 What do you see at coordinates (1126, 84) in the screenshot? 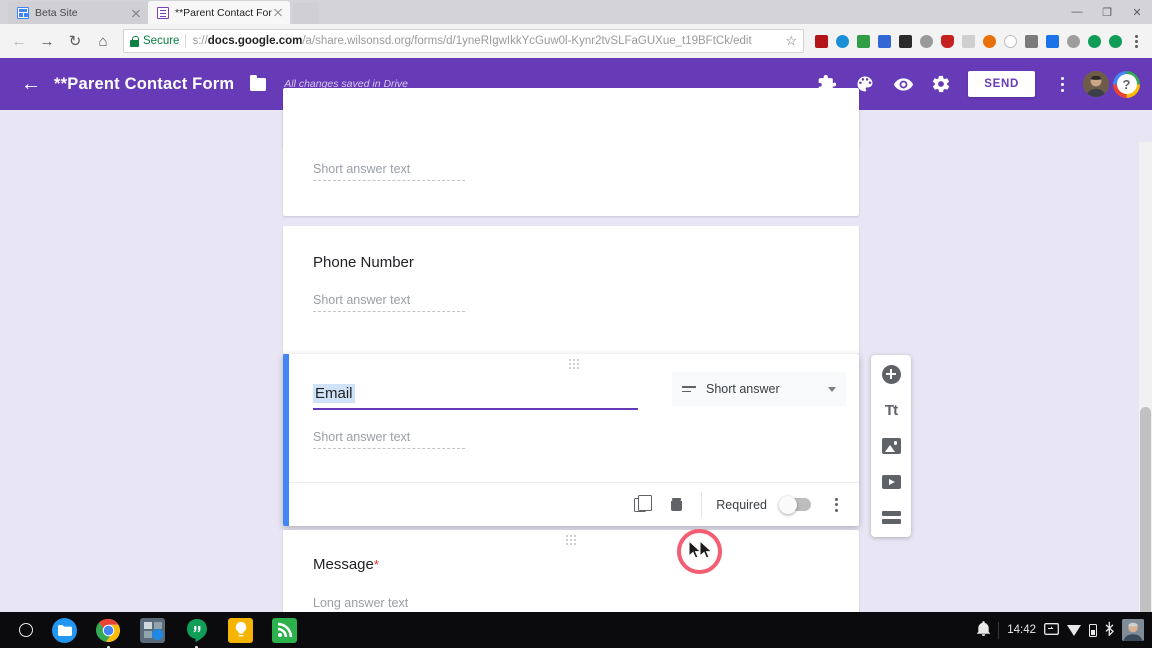
I see `help-icon: ?` at bounding box center [1126, 84].